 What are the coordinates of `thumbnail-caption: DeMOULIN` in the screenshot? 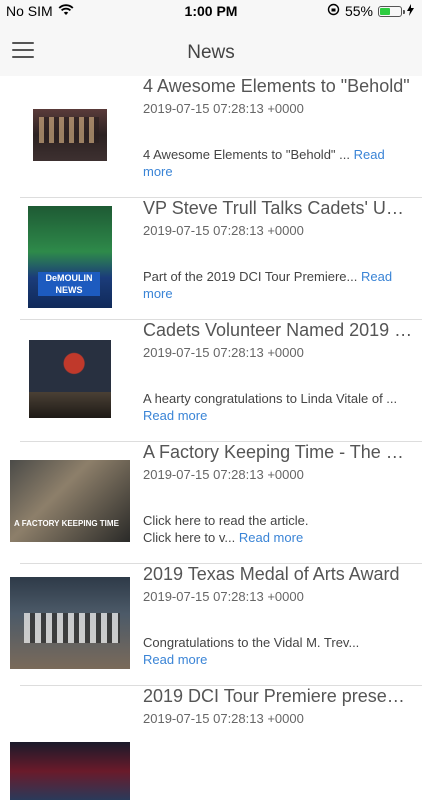 It's located at (69, 278).